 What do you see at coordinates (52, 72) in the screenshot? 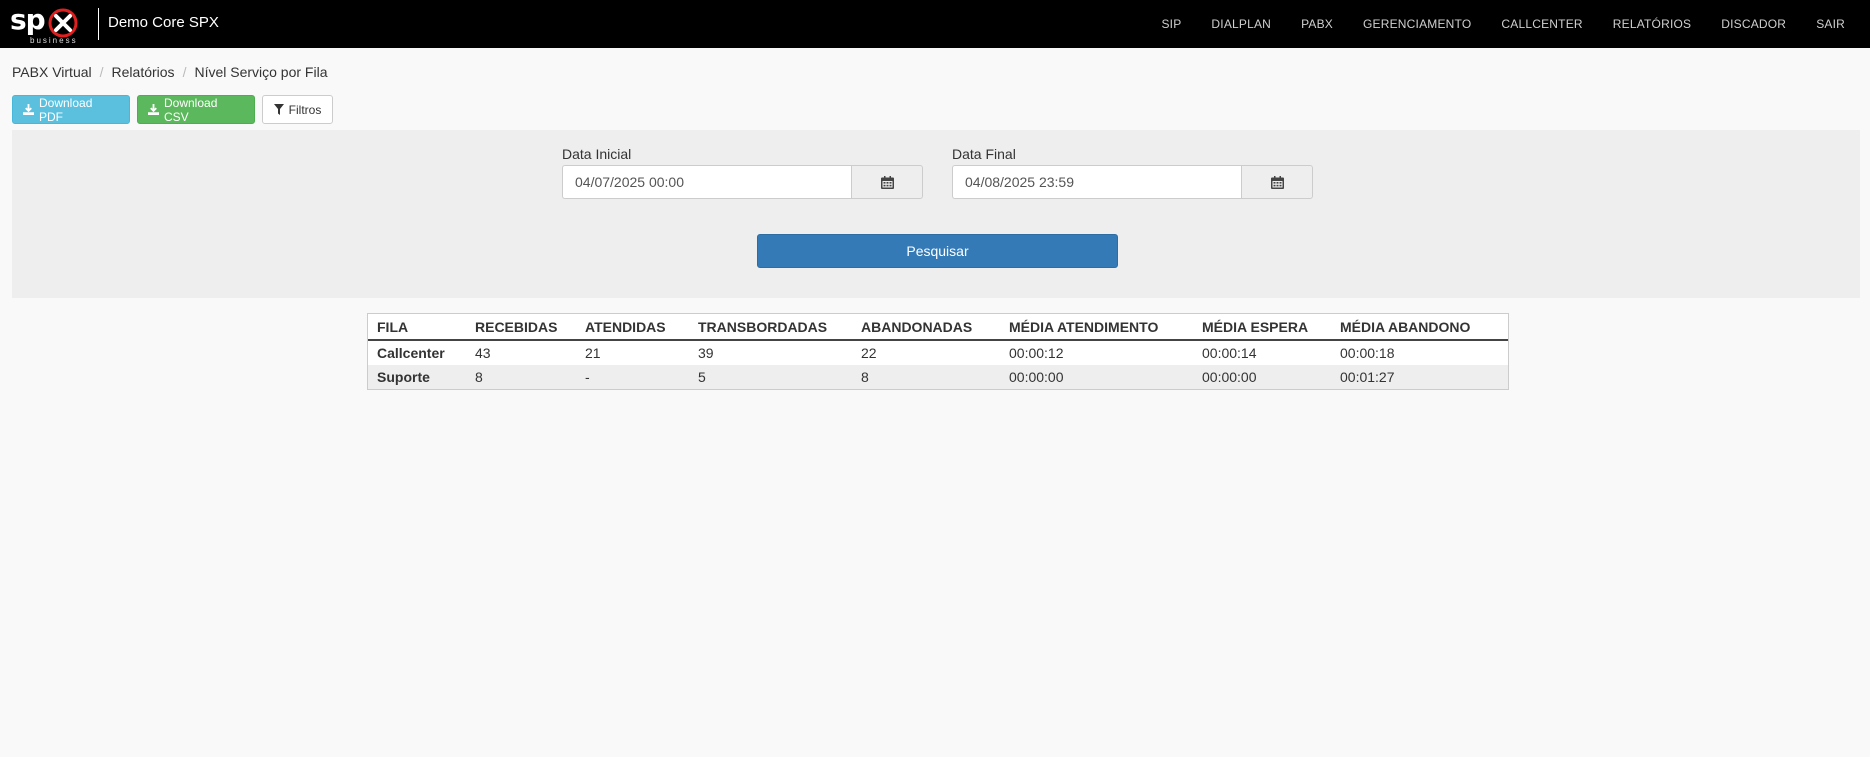
I see `breadcrumb-item-pabx-virtual: PABX Virtual` at bounding box center [52, 72].